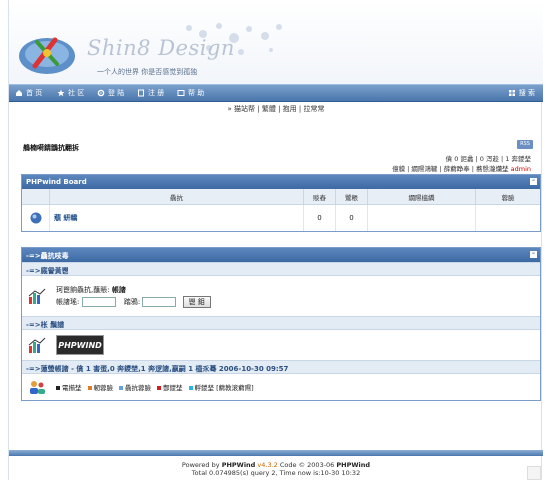  I want to click on password-input, so click(159, 302).